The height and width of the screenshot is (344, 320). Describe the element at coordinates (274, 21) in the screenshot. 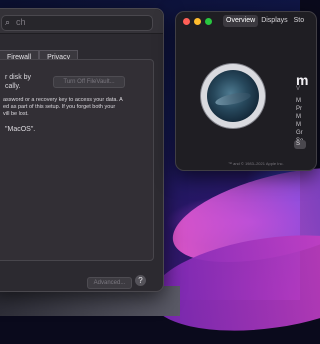

I see `tab-displays: Displays` at that location.